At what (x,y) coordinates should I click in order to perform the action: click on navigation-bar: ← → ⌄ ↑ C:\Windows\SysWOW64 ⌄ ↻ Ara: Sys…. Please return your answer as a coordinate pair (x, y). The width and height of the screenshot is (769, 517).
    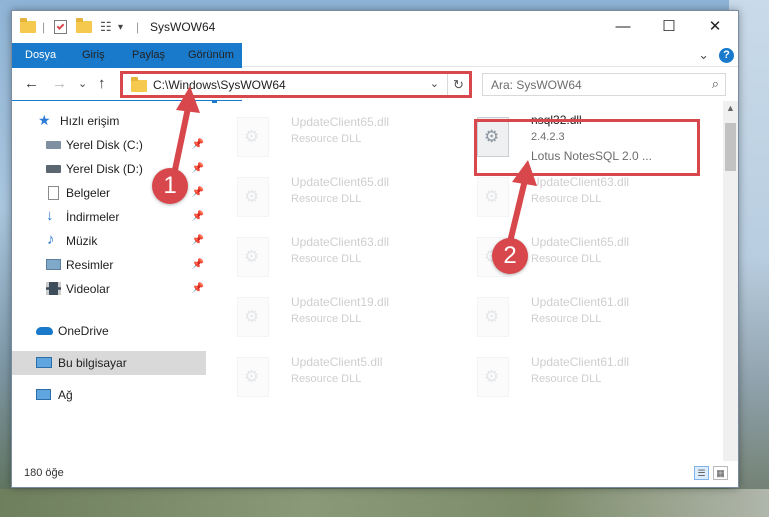
    Looking at the image, I should click on (375, 84).